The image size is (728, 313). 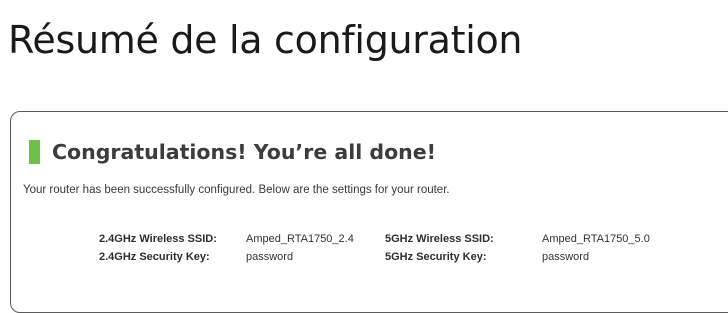 I want to click on key-24-value: password, so click(x=270, y=257).